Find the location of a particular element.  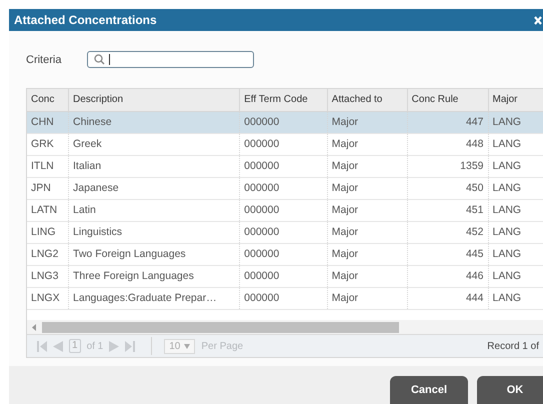

record-count: Record 1 of is located at coordinates (513, 346).